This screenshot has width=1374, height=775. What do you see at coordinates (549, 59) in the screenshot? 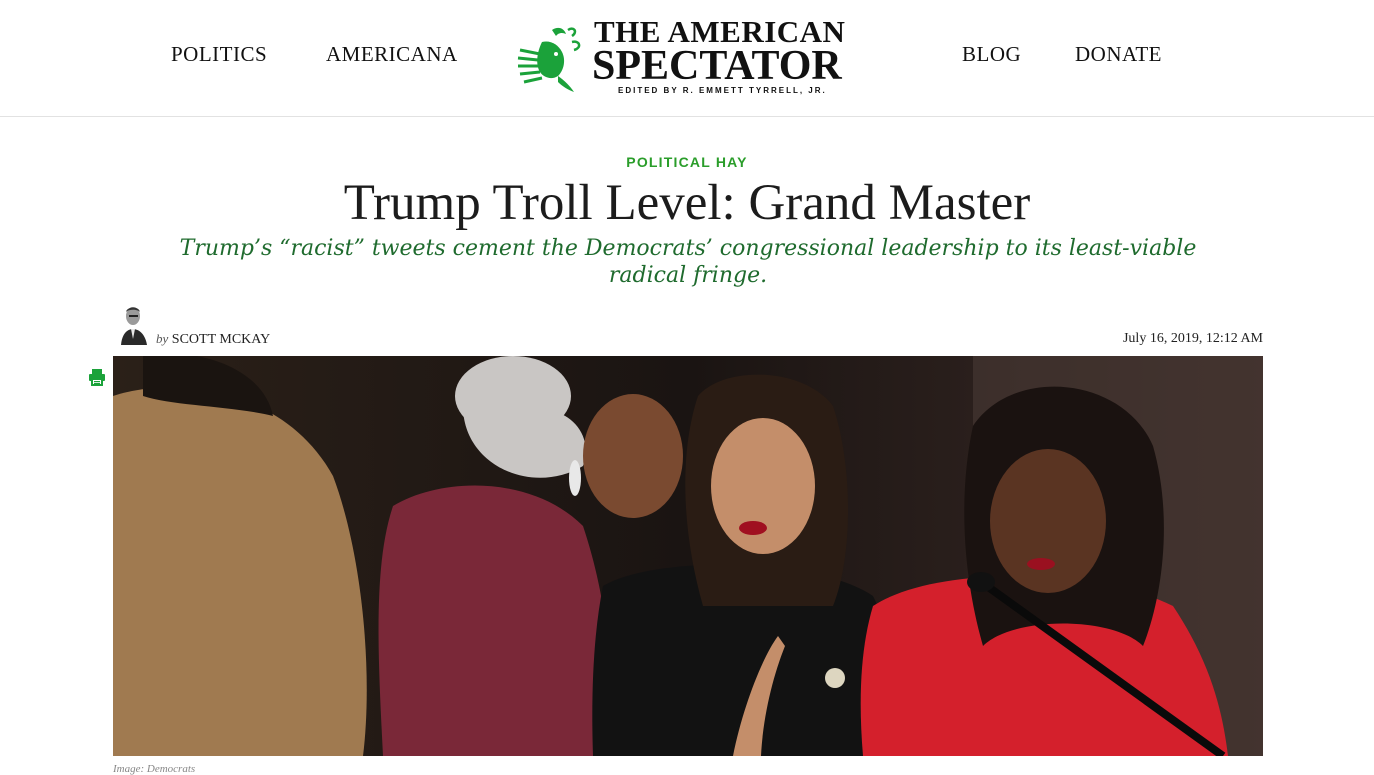
I see `eagle-logo-icon` at bounding box center [549, 59].